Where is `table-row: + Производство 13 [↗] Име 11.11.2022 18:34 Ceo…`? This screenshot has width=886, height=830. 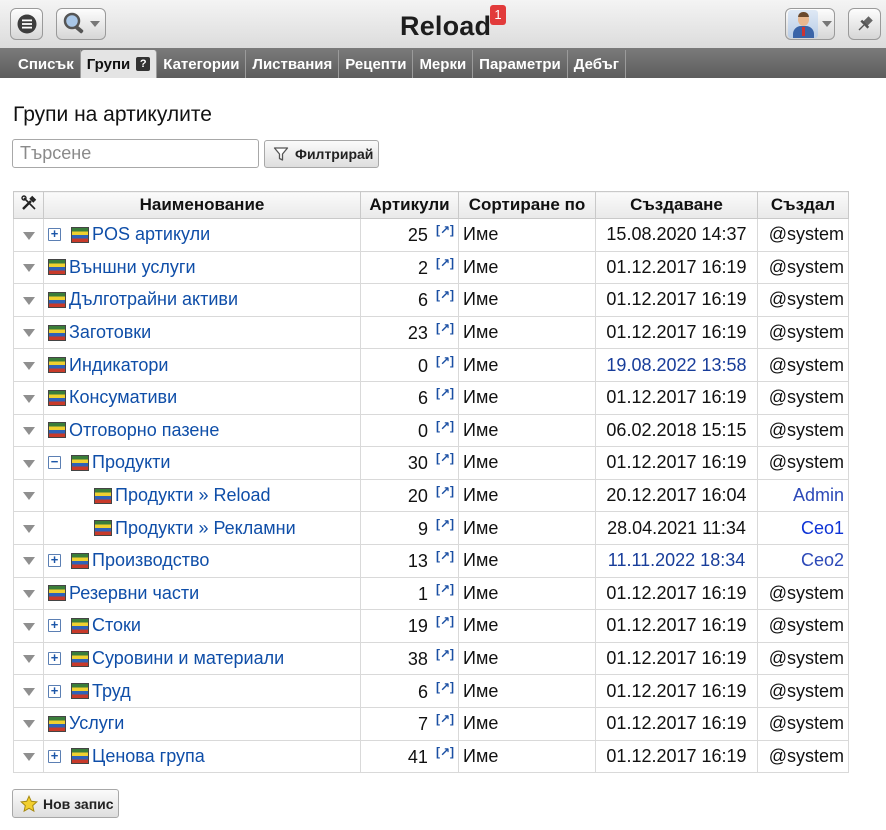 table-row: + Производство 13 [↗] Име 11.11.2022 18:34 Ceo… is located at coordinates (431, 560).